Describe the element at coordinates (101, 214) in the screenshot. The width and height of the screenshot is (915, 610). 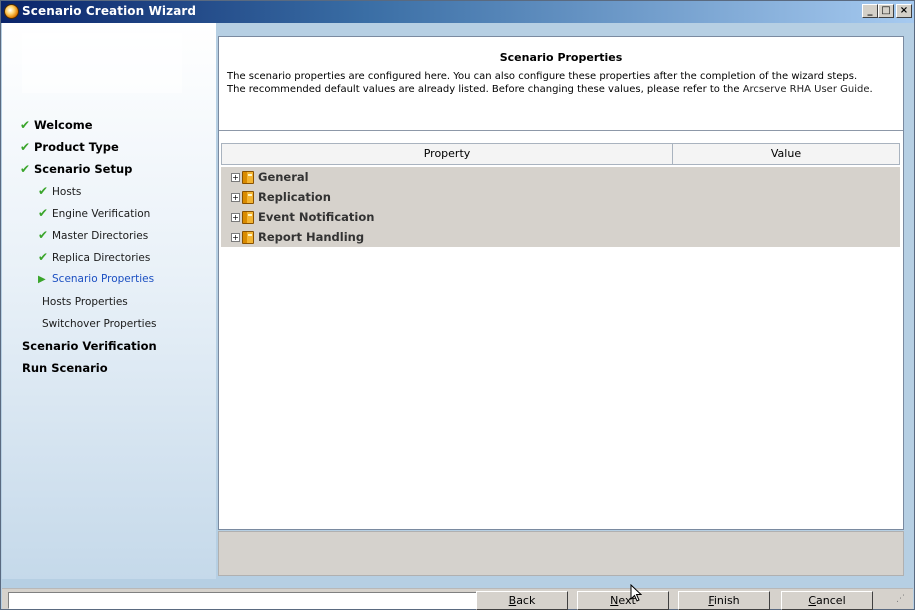
I see `nav-step-label: Engine Verification` at that location.